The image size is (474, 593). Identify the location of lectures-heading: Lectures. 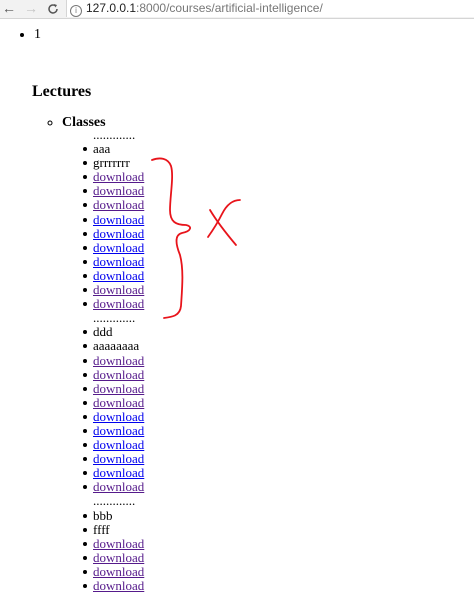
(62, 91).